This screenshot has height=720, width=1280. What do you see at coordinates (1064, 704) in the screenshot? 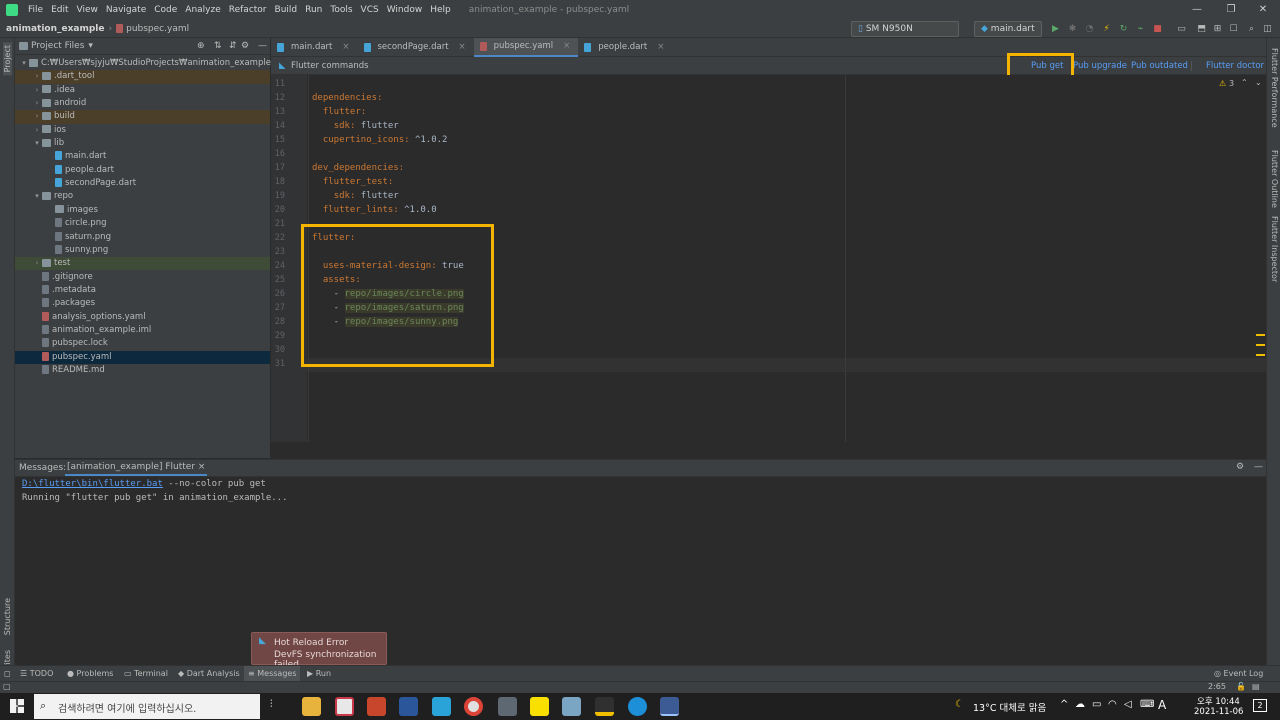
I see `chevron-up-icon: ^` at bounding box center [1064, 704].